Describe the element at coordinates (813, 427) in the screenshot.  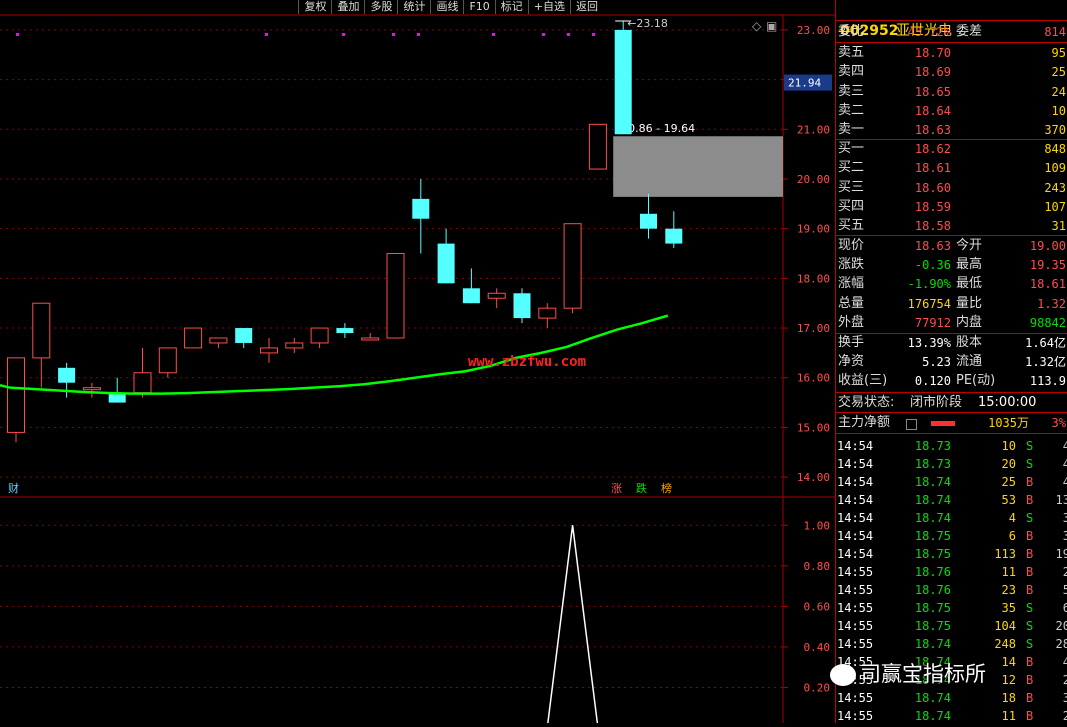
I see `price-tick-label: 15.00` at that location.